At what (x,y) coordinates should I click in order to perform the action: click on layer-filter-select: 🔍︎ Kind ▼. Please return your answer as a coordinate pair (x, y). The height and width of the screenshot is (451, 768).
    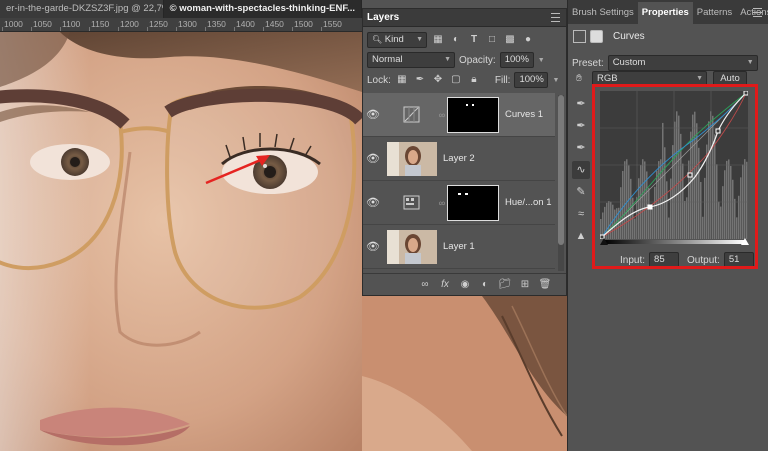
    Looking at the image, I should click on (397, 40).